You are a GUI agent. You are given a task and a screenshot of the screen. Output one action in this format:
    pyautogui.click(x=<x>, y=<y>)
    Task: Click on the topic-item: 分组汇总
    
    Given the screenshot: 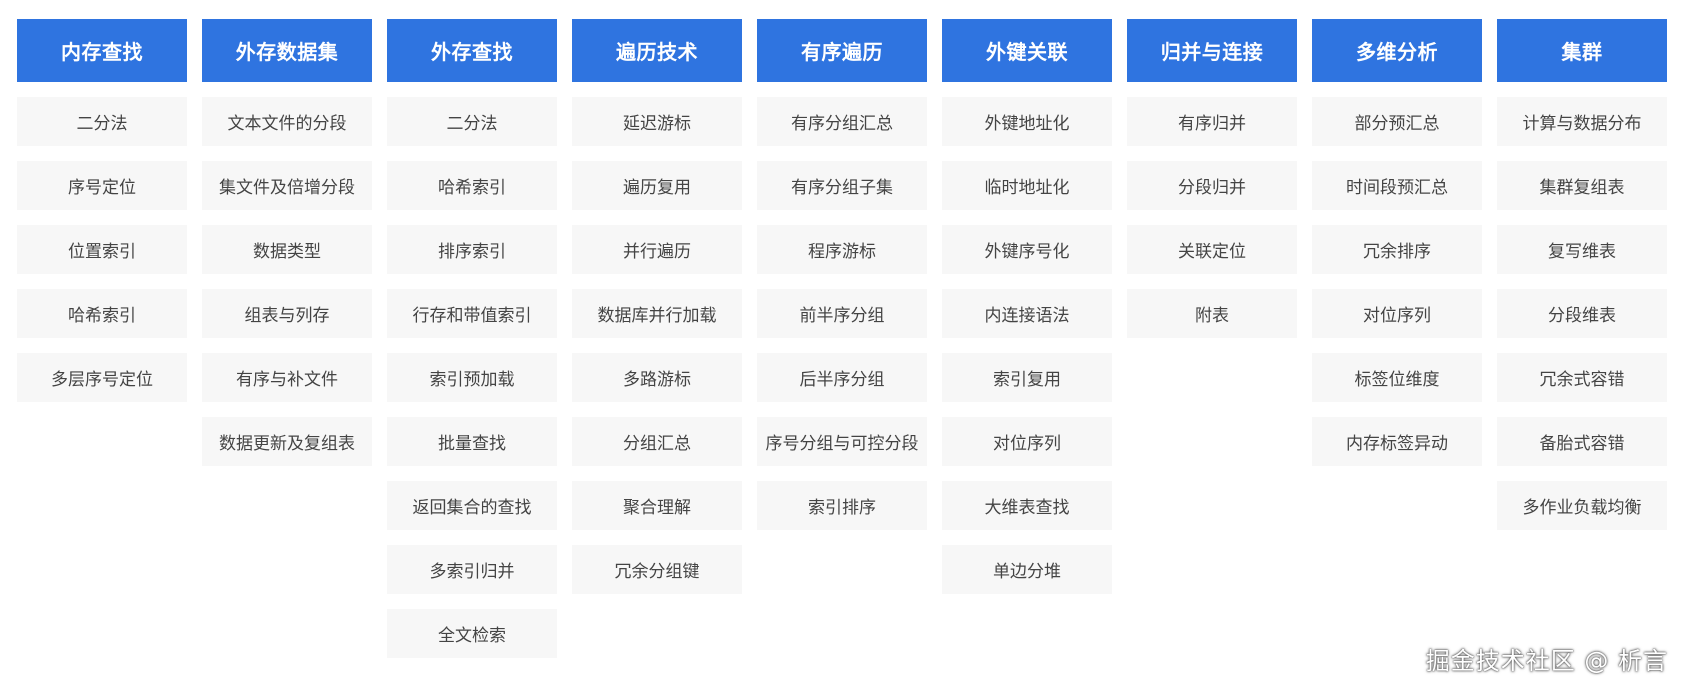 What is the action you would take?
    pyautogui.click(x=657, y=441)
    